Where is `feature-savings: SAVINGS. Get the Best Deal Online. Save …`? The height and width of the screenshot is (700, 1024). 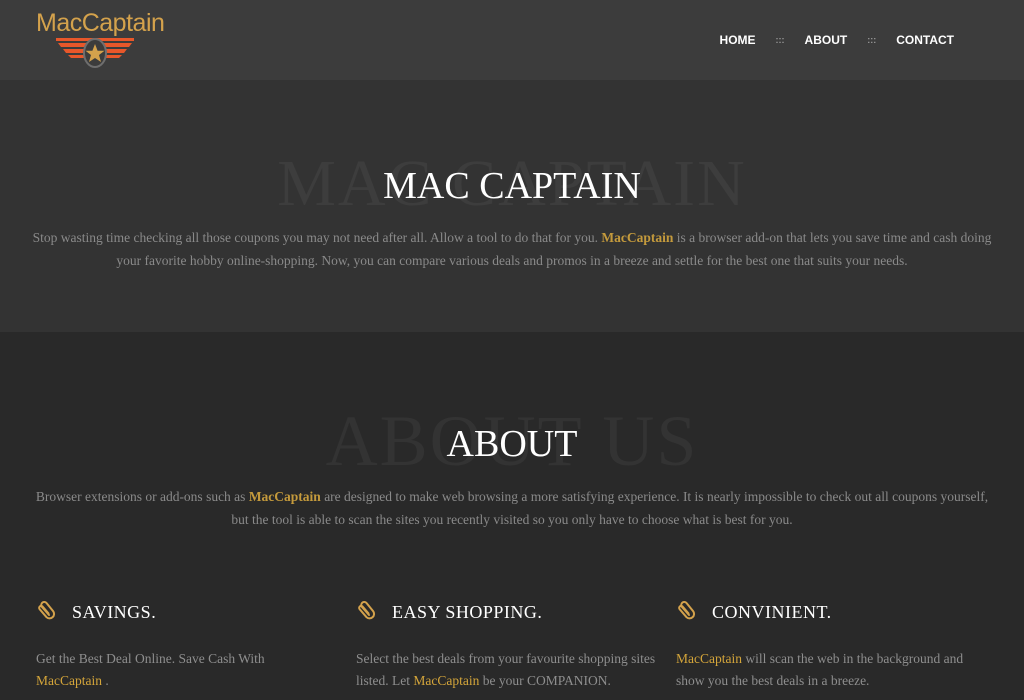 feature-savings: SAVINGS. Get the Best Deal Online. Save … is located at coordinates (186, 644).